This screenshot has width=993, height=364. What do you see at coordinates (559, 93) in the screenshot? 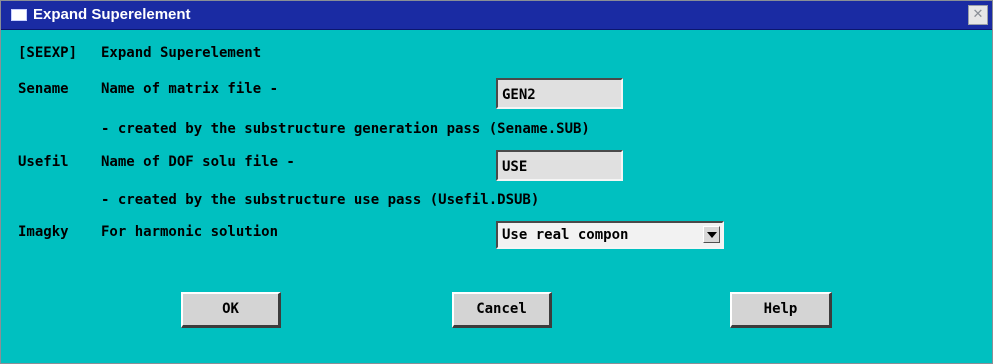
I see `sename-input` at bounding box center [559, 93].